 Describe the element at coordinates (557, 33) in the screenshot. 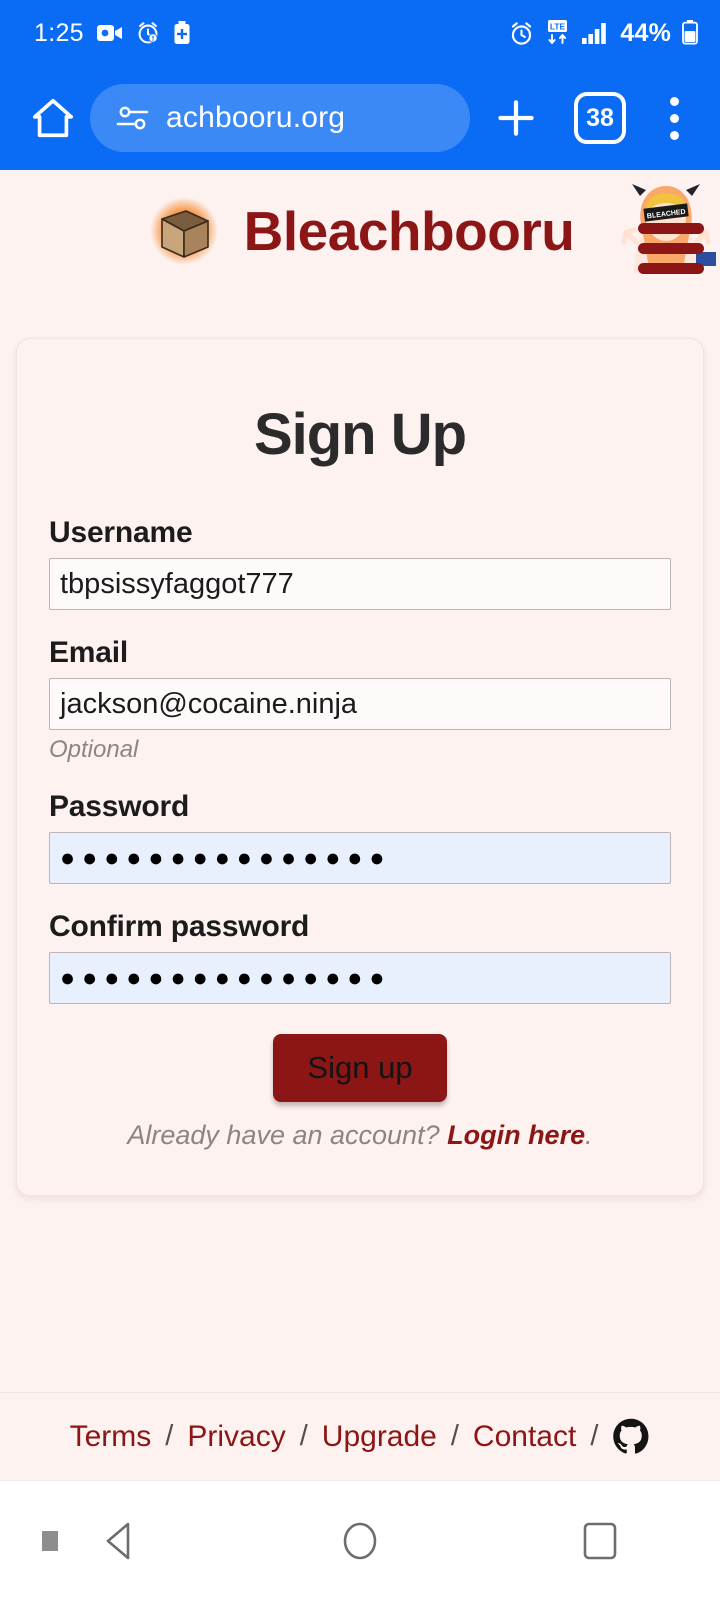

I see `lte-data-icon: LTE` at that location.